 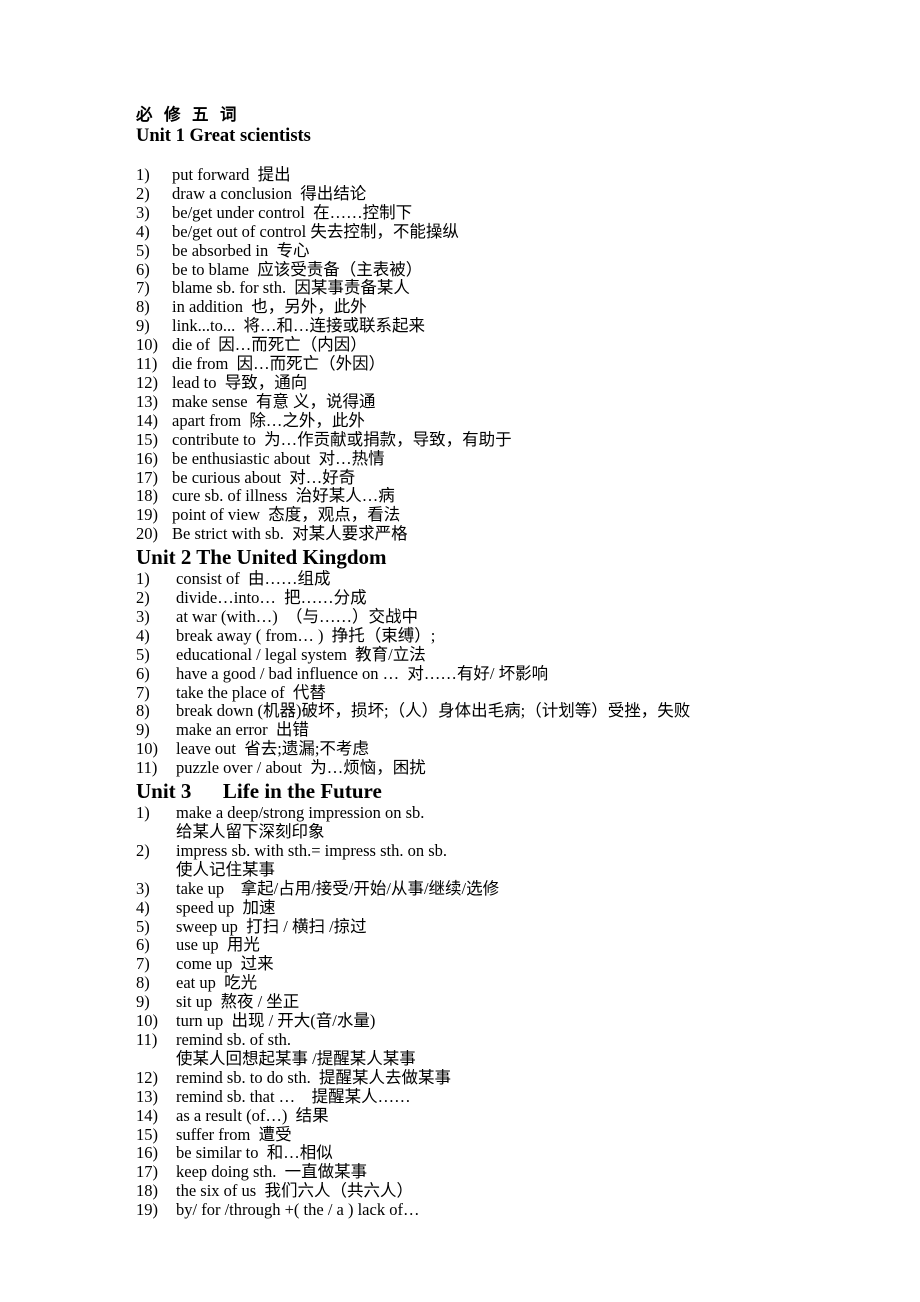 I want to click on phrase-item: 14) as a result (of…) 结果, so click(x=506, y=1115).